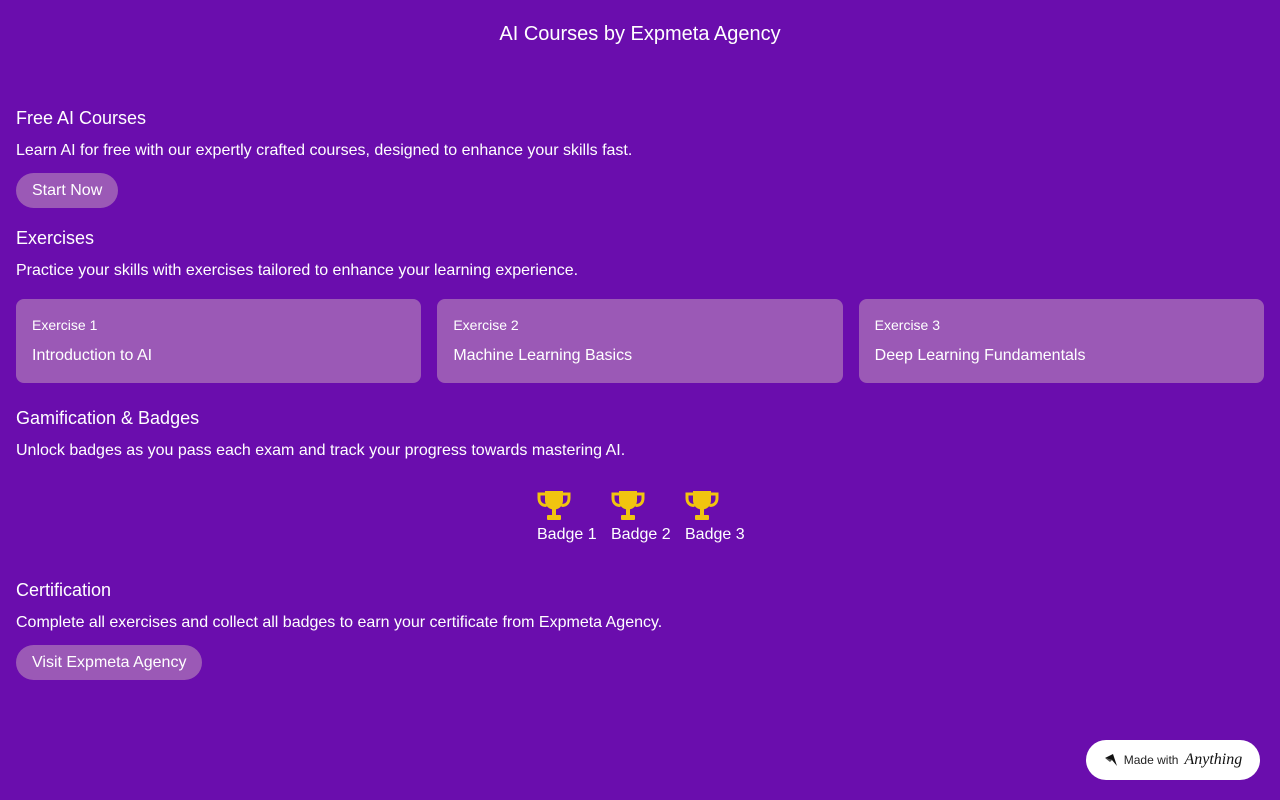 Image resolution: width=1280 pixels, height=800 pixels. What do you see at coordinates (55, 238) in the screenshot?
I see `exercises-heading: Exercises` at bounding box center [55, 238].